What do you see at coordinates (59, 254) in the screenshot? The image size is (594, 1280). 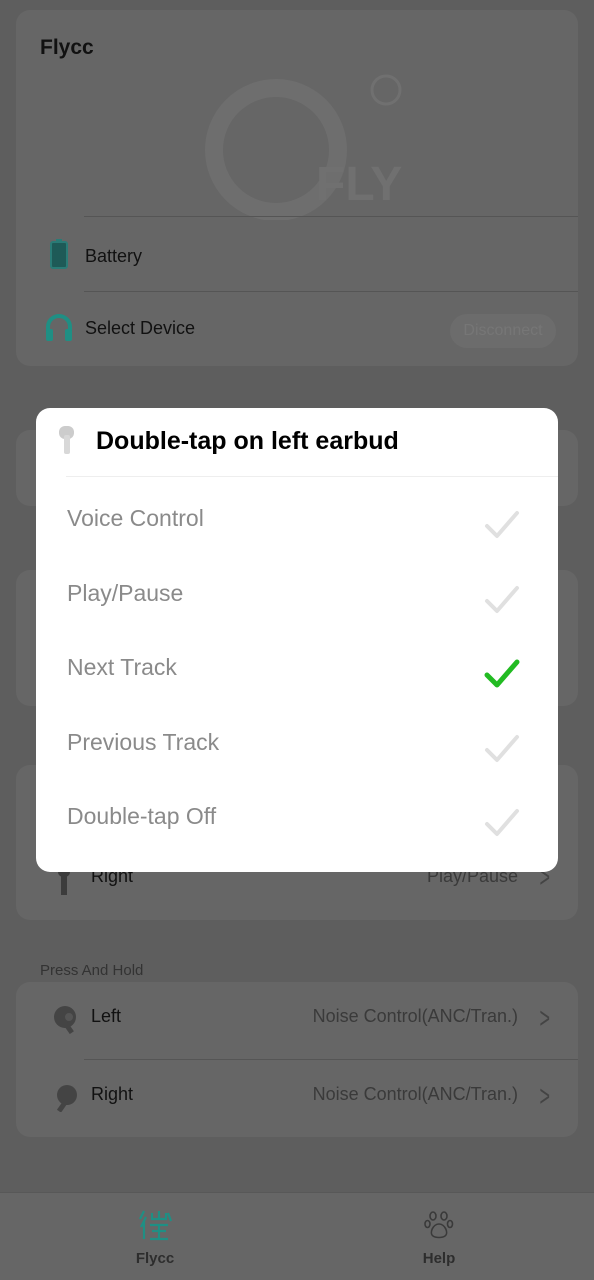 I see `battery-icon` at bounding box center [59, 254].